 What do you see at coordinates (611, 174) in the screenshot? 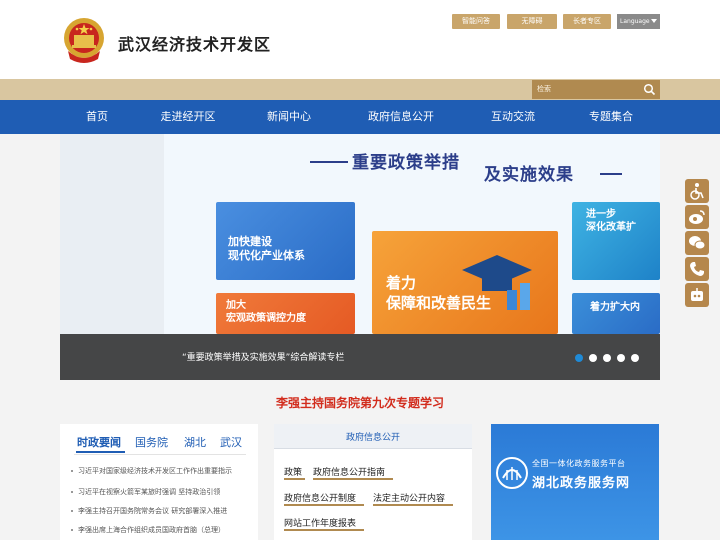
I see `banner-title-line-right` at bounding box center [611, 174].